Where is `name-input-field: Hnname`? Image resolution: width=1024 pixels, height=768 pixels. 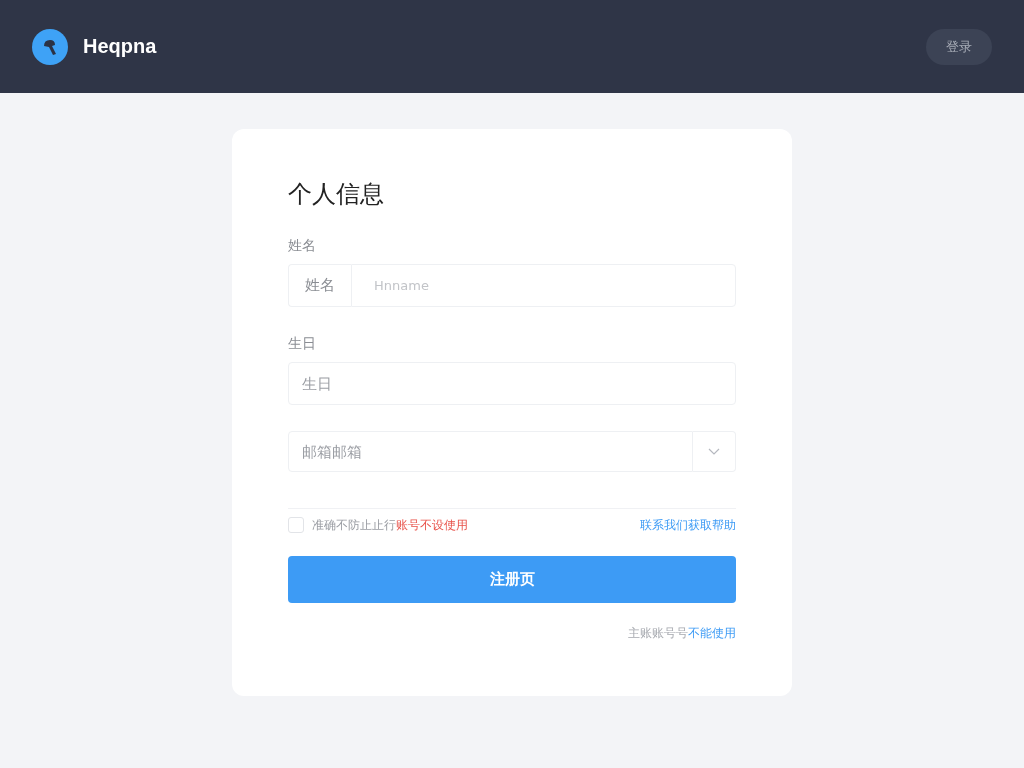
name-input-field: Hnname is located at coordinates (543, 285).